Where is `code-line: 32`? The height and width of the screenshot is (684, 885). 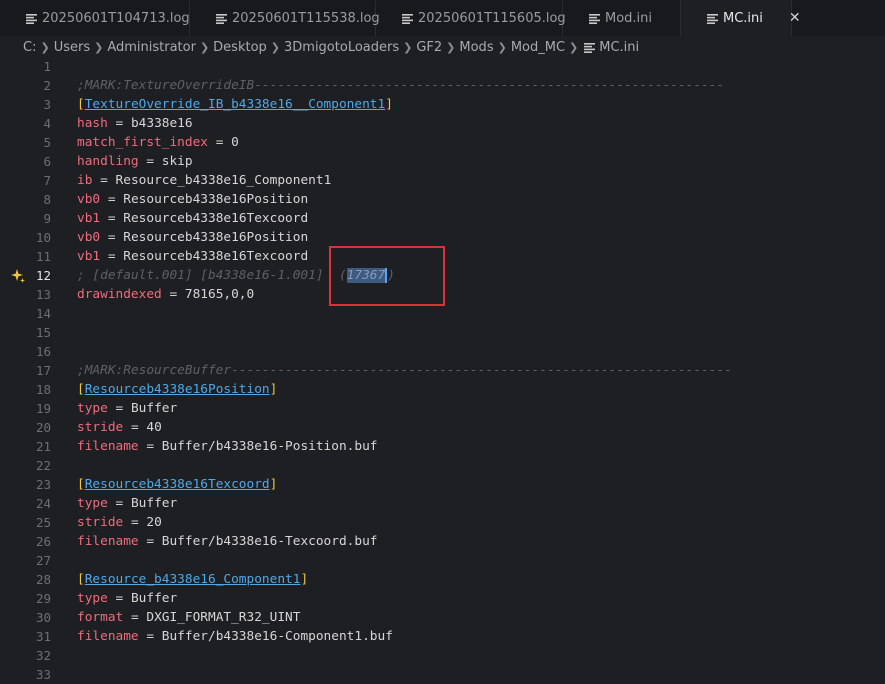 code-line: 32 is located at coordinates (442, 655).